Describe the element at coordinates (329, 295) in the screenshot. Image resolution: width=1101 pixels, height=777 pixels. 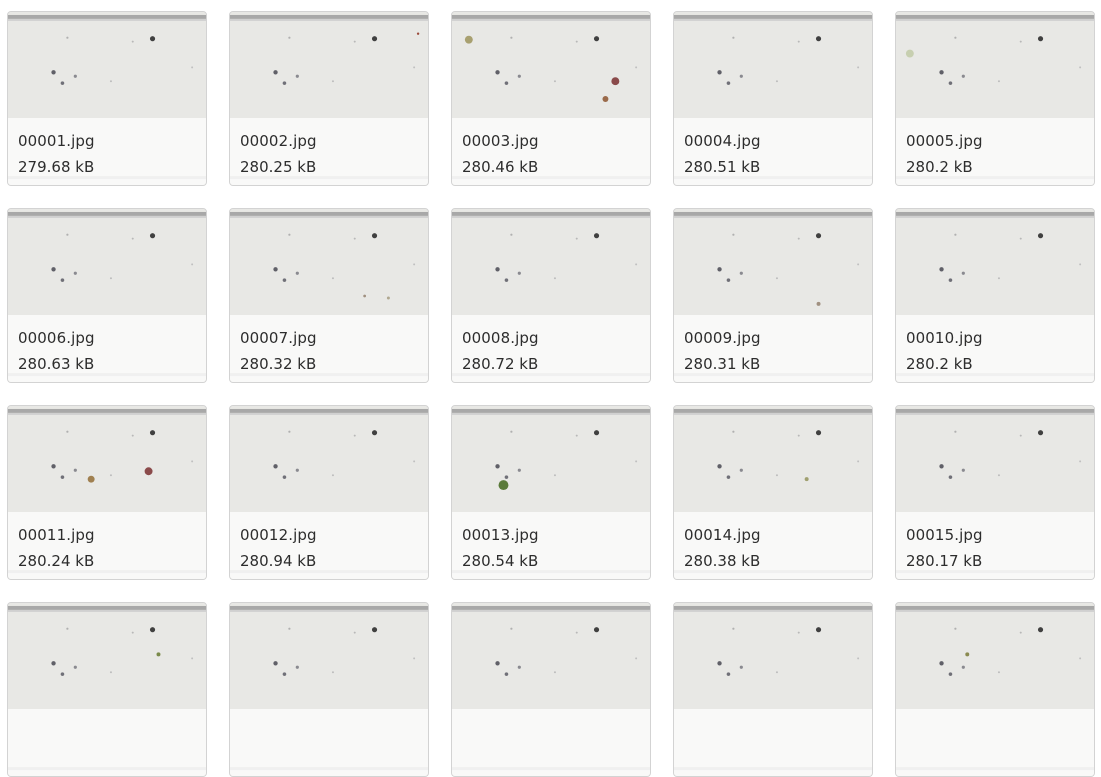
I see `image-card: 00007.jpg 280.32 kB` at that location.